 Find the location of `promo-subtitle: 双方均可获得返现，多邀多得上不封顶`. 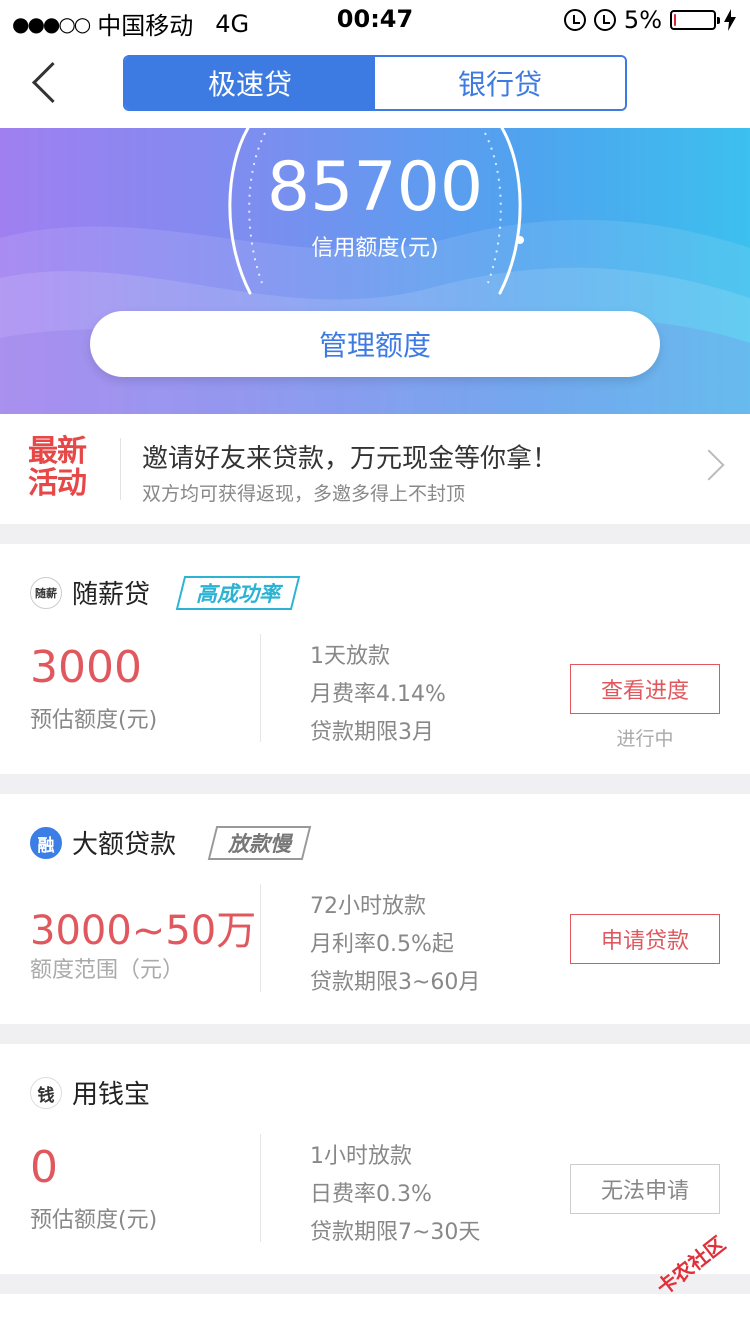

promo-subtitle: 双方均可获得返现，多邀多得上不封顶 is located at coordinates (304, 494).